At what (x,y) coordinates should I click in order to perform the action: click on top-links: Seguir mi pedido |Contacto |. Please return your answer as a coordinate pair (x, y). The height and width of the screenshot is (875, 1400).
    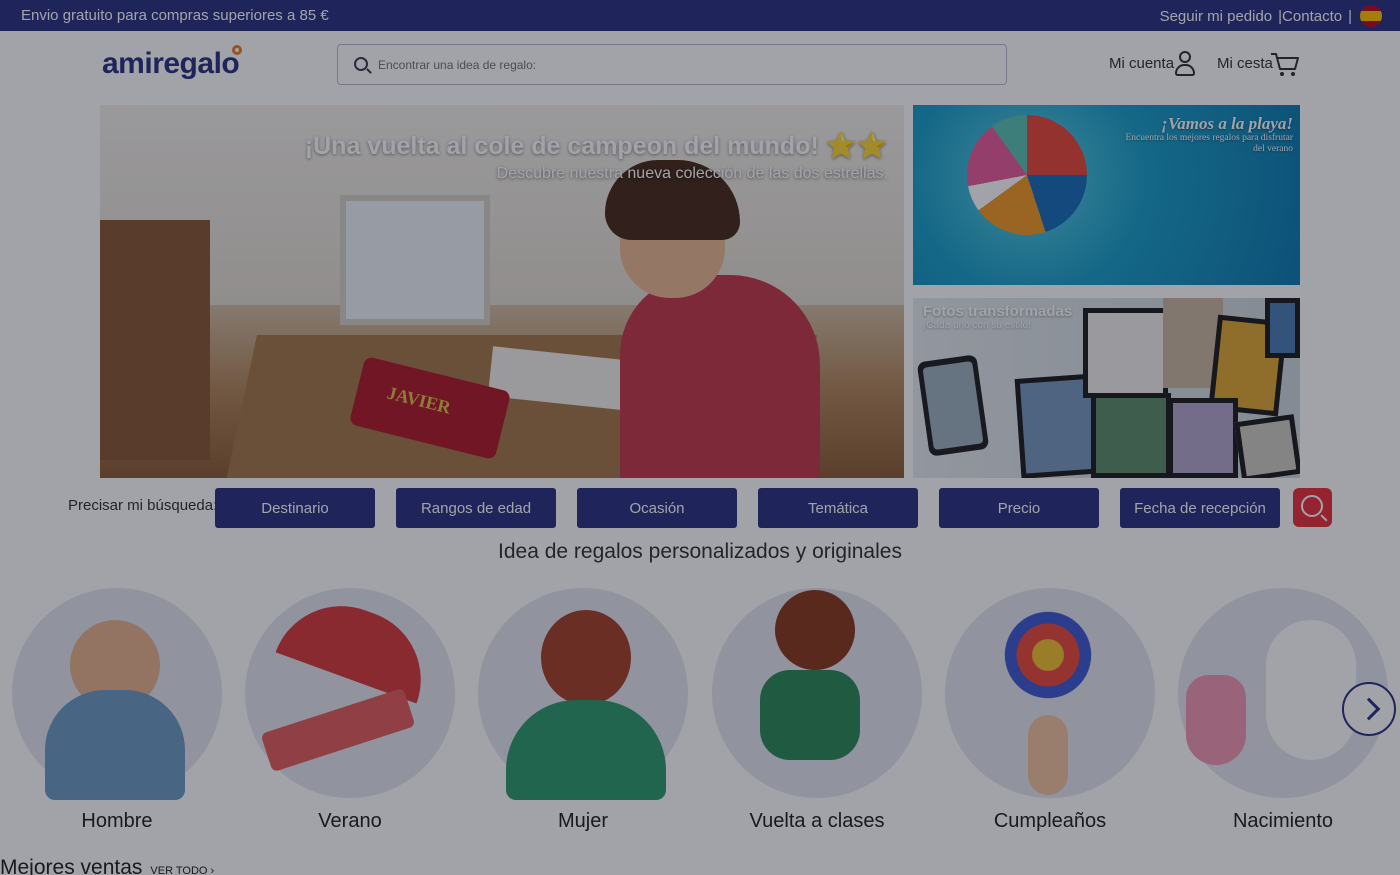
    Looking at the image, I should click on (1268, 16).